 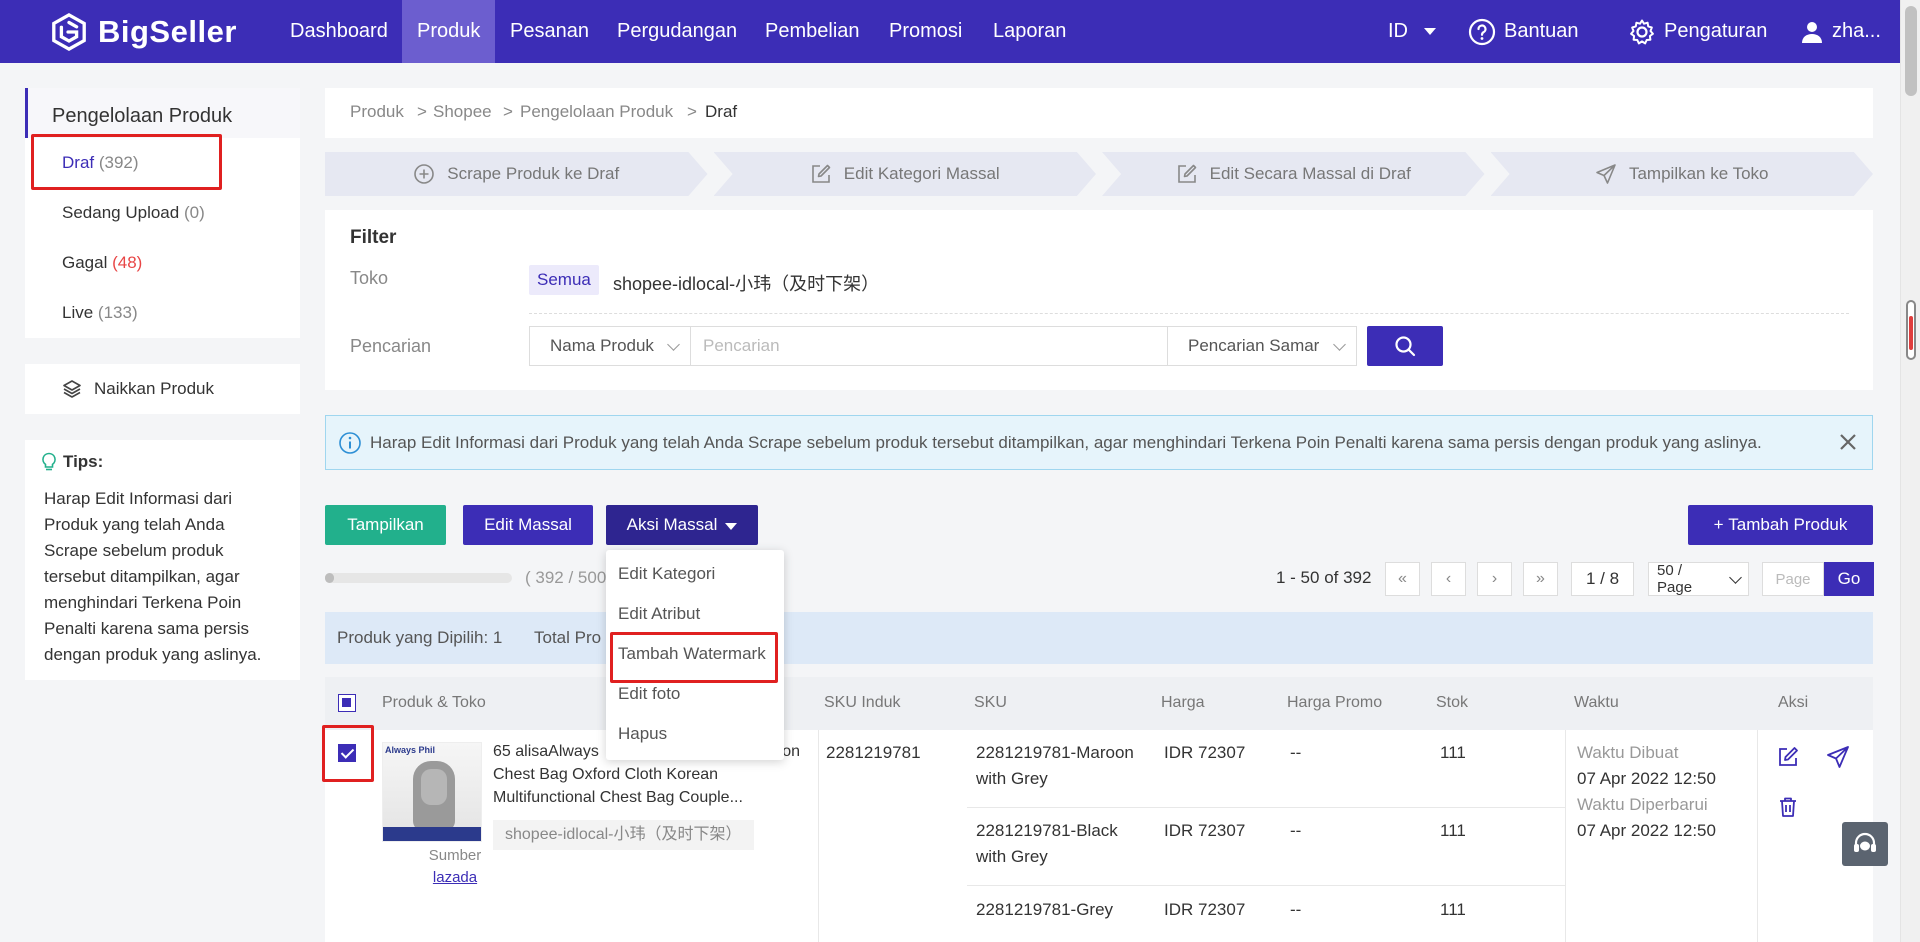 What do you see at coordinates (1254, 345) in the screenshot?
I see `search-mode-value: Pencarian Samar` at bounding box center [1254, 345].